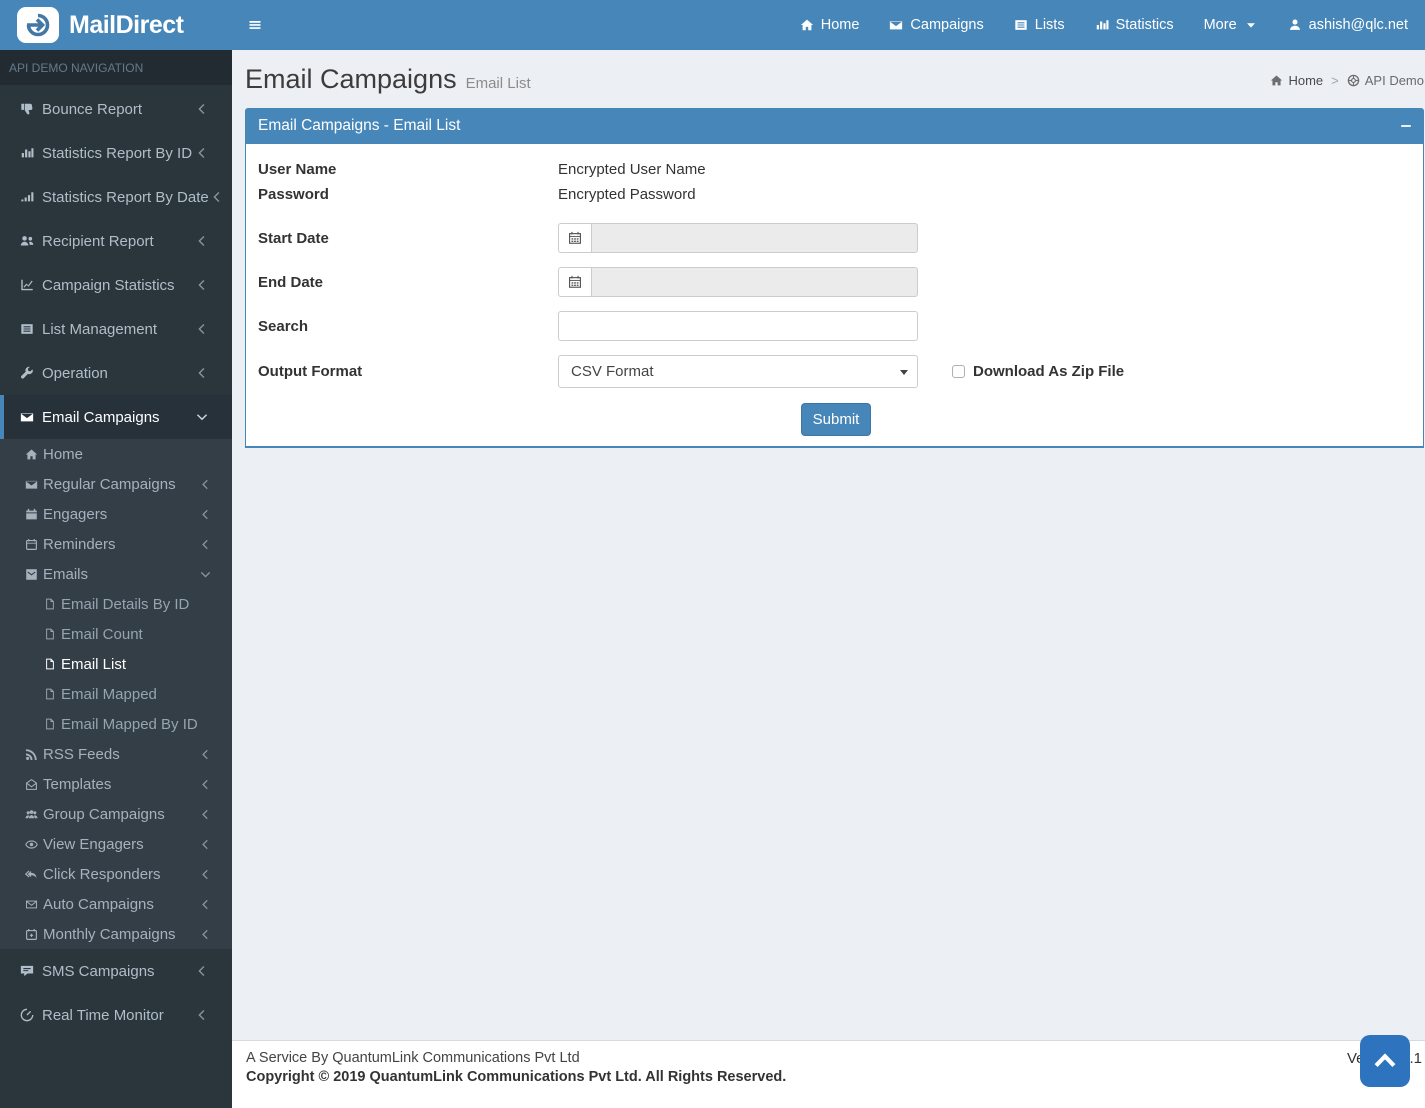 Image resolution: width=1425 pixels, height=1108 pixels. I want to click on group-icon, so click(31, 814).